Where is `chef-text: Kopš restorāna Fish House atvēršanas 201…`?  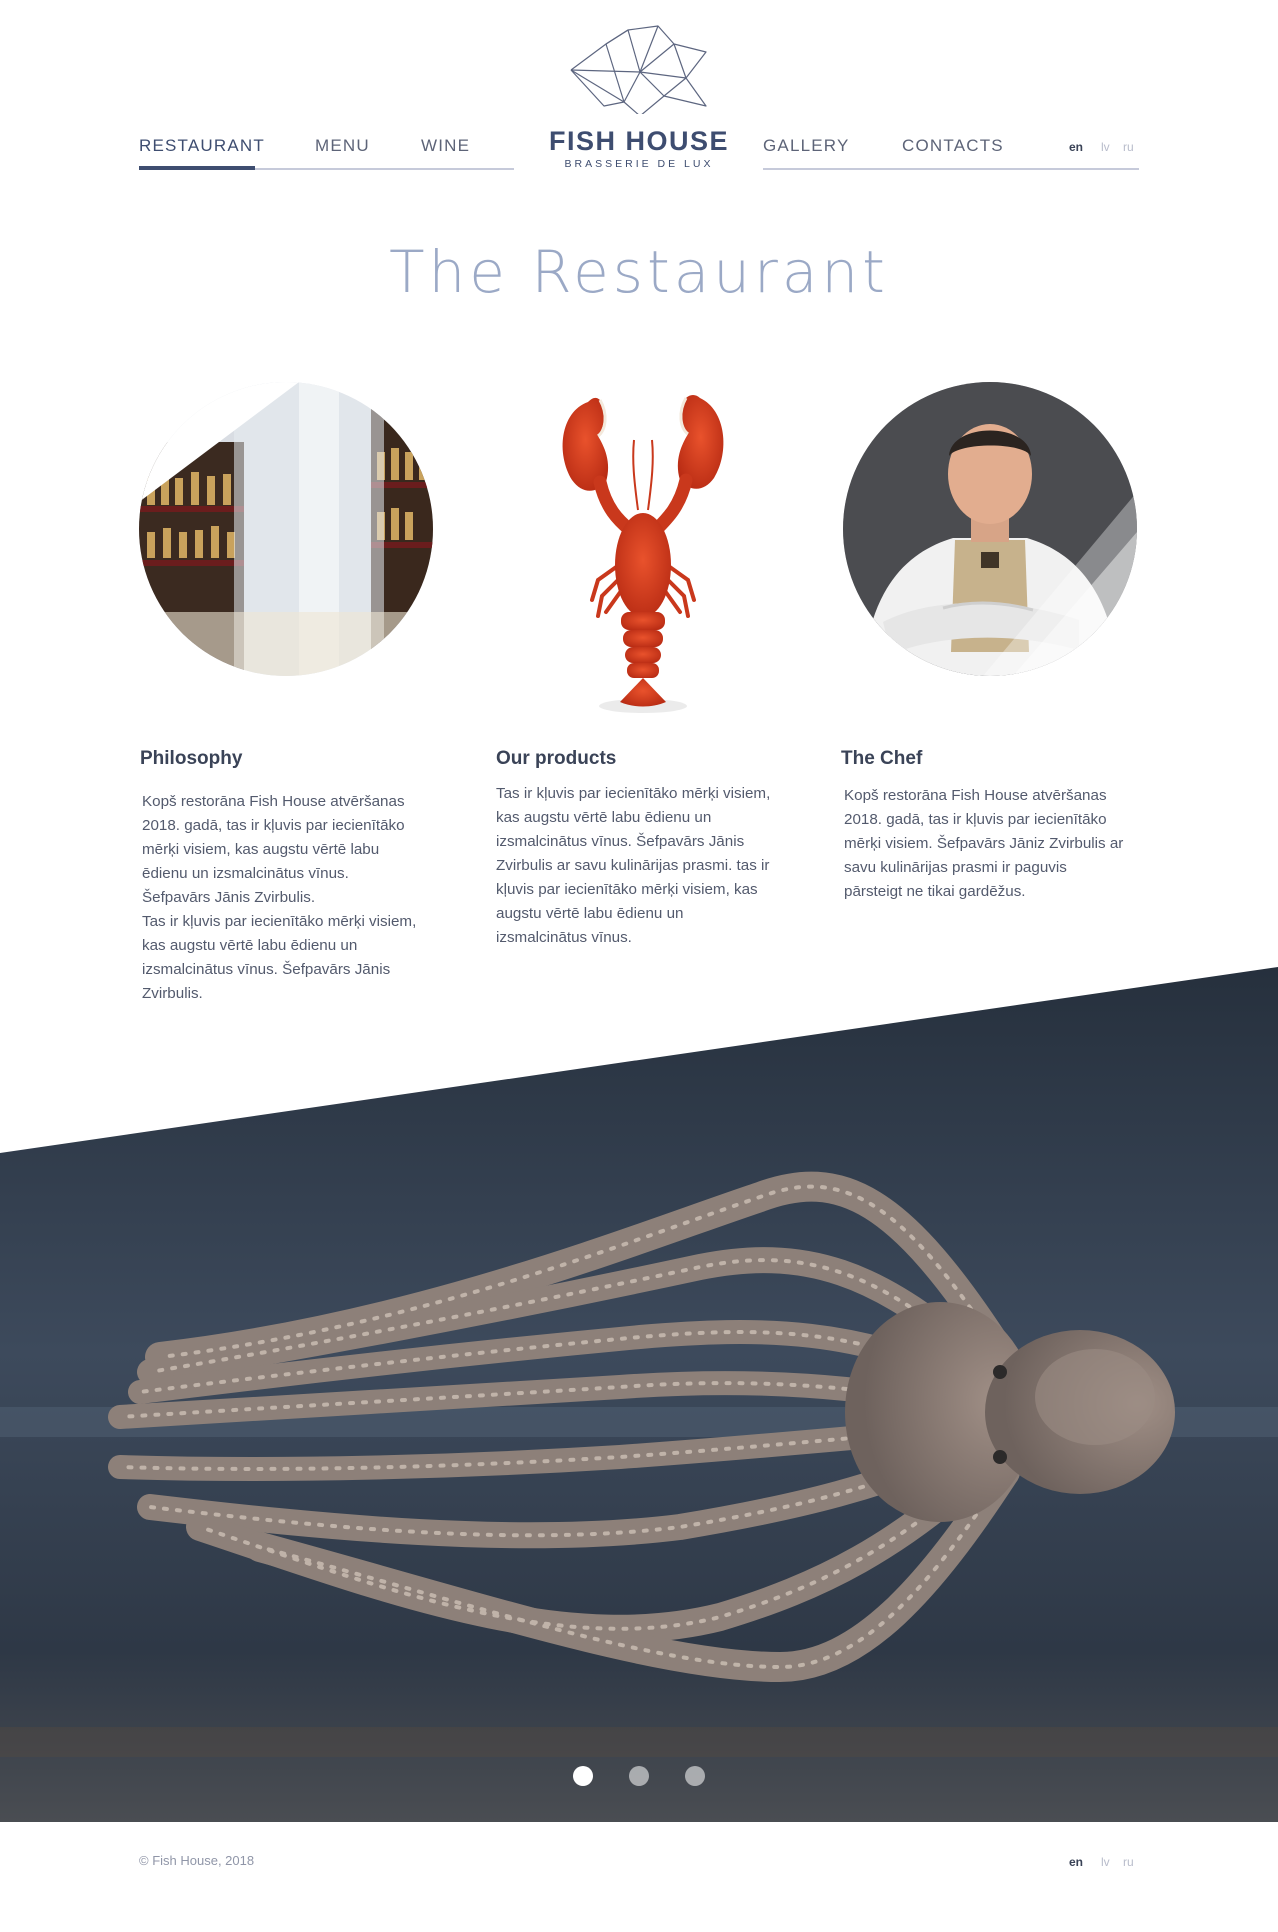
chef-text: Kopš restorāna Fish House atvēršanas 201… is located at coordinates (984, 843).